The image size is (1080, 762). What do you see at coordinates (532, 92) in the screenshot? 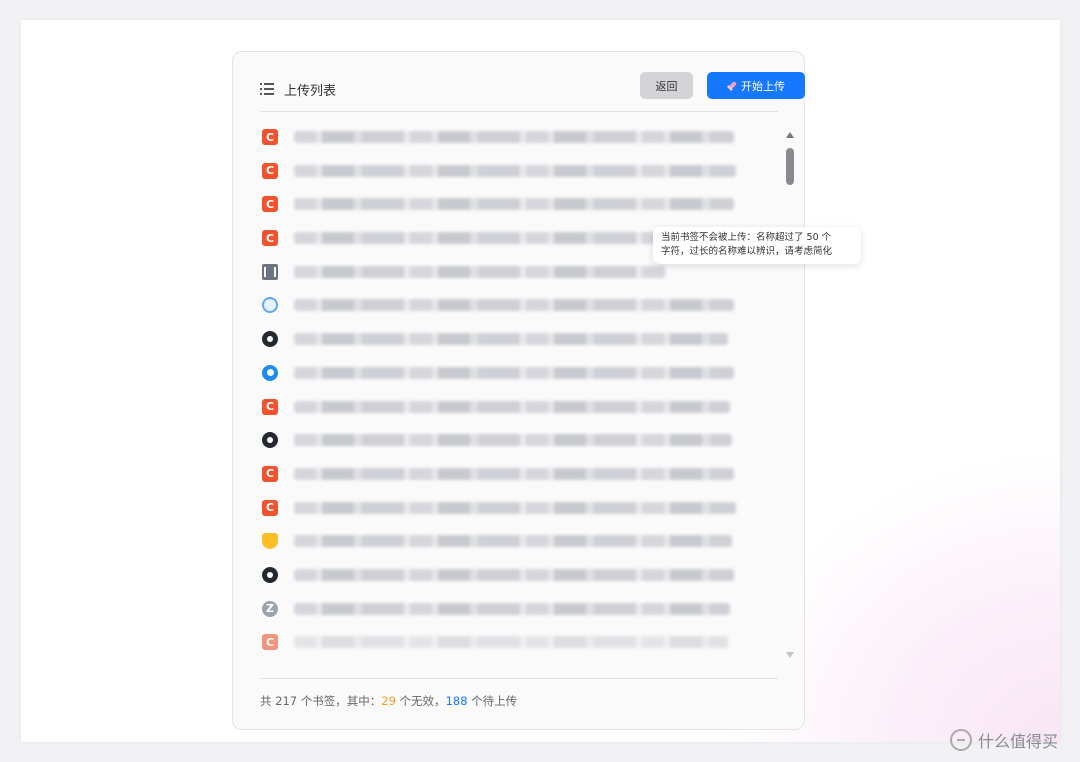
I see `card-header: 上传列表 返回 开始上传` at bounding box center [532, 92].